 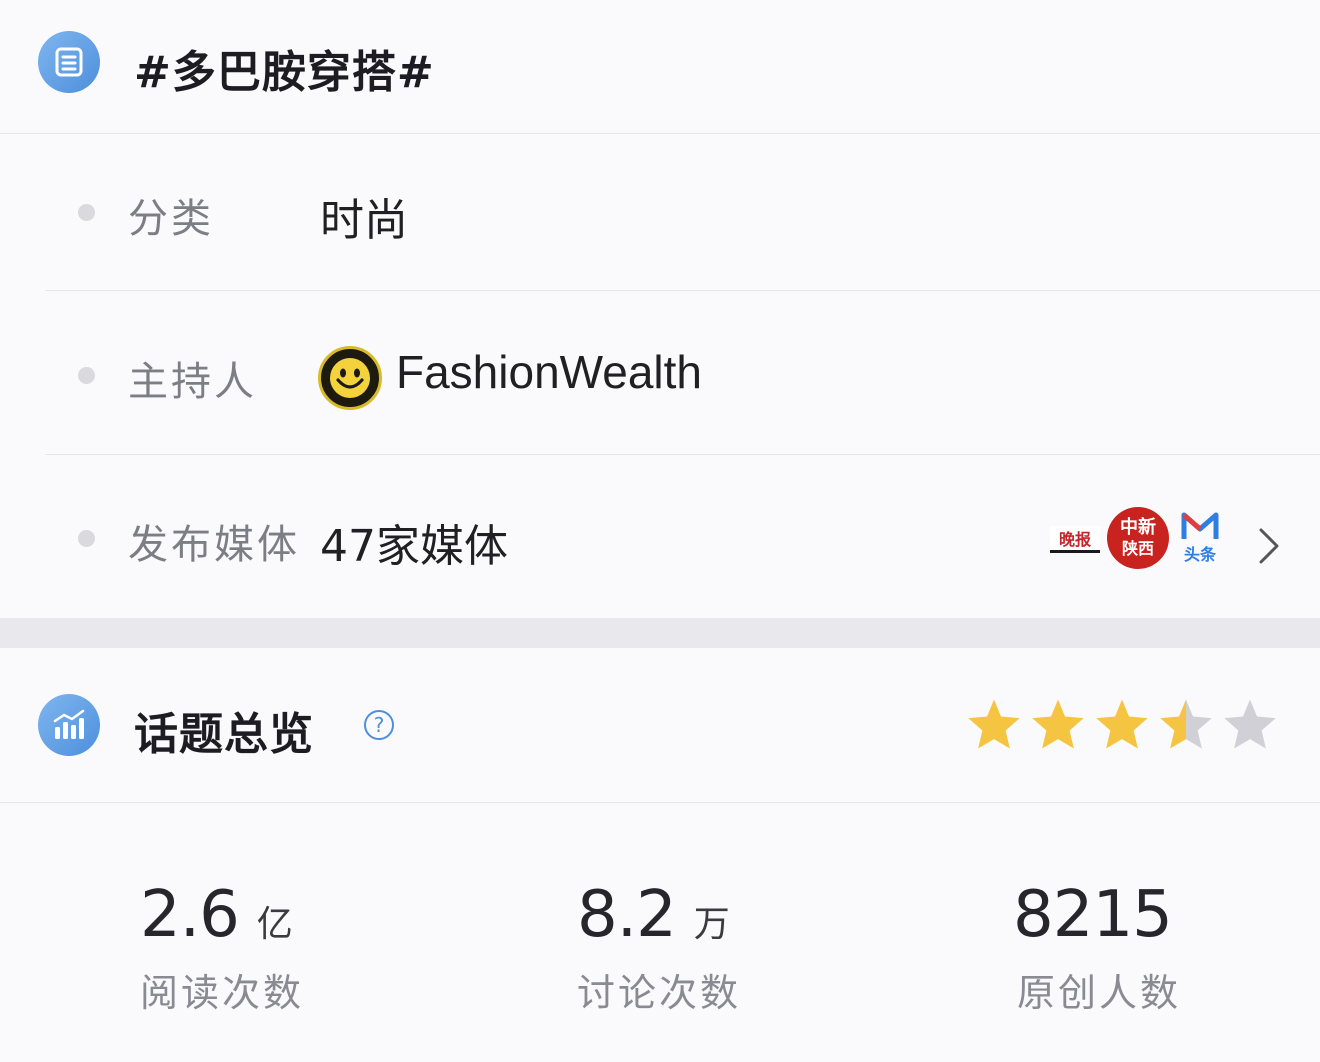 What do you see at coordinates (350, 378) in the screenshot?
I see `smiley-avatar` at bounding box center [350, 378].